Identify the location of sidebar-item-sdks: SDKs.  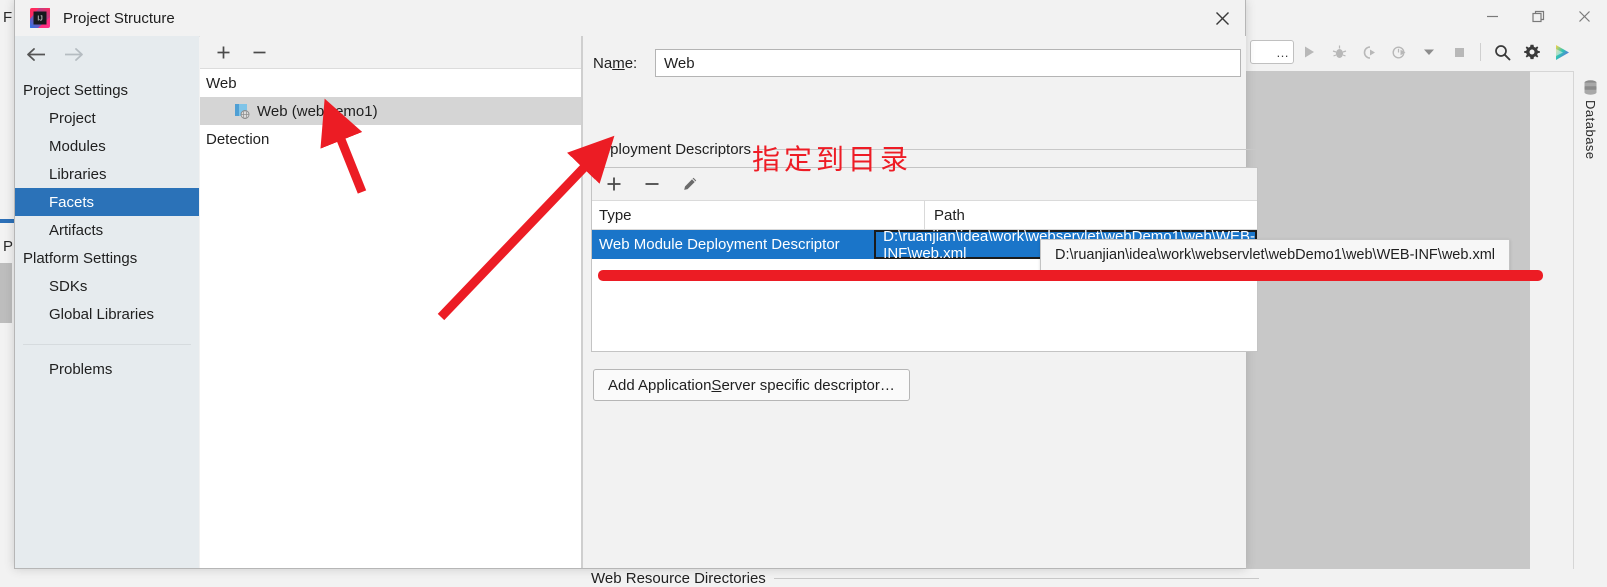
(107, 286).